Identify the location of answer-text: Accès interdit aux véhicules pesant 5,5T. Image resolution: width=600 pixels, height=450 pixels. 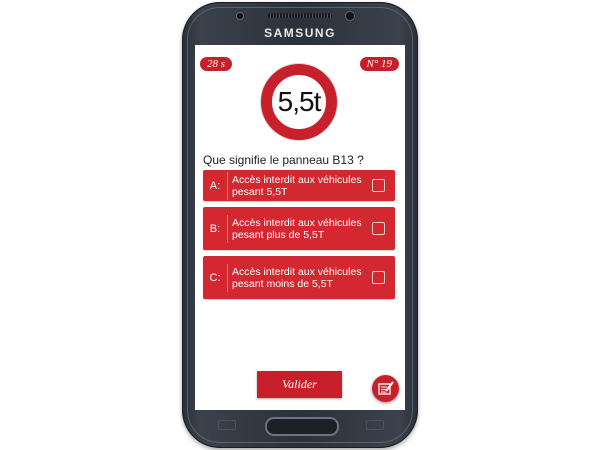
(296, 185).